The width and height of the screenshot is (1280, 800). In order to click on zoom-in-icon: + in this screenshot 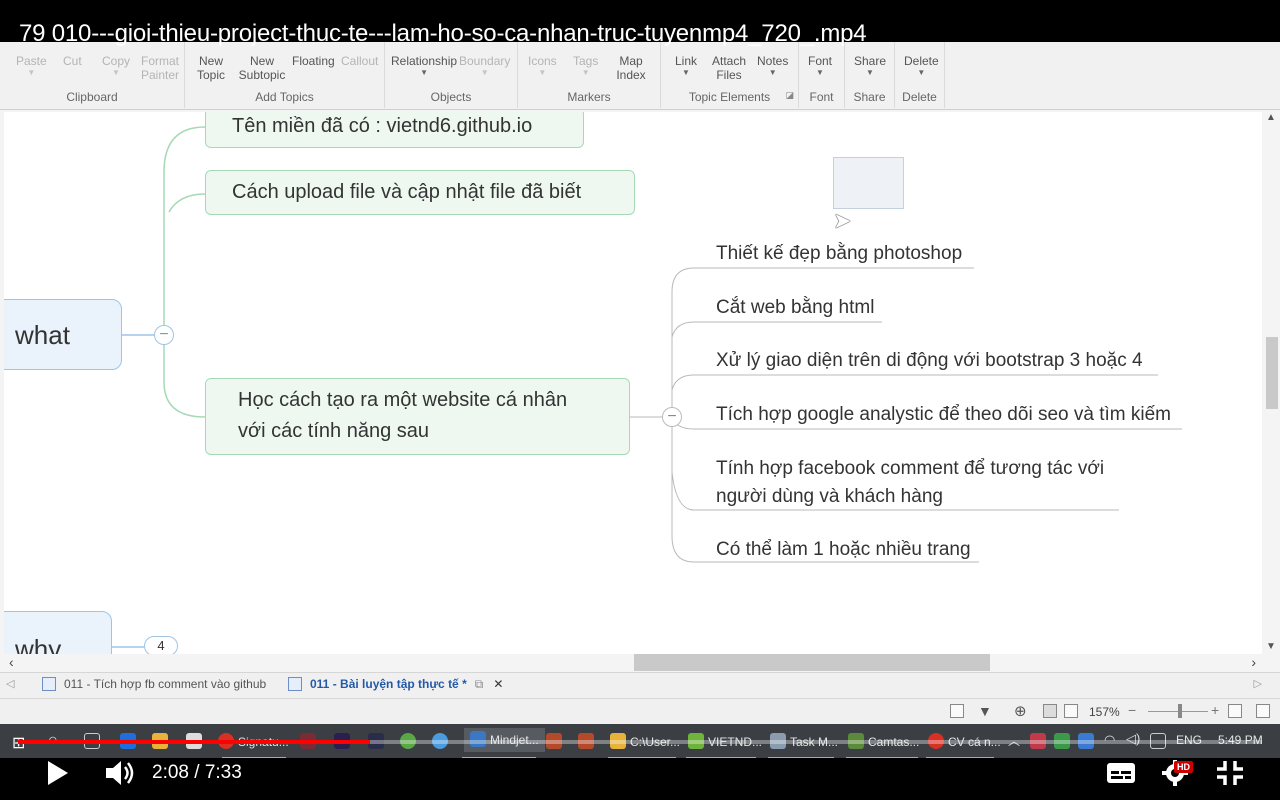, I will do `click(1215, 710)`.